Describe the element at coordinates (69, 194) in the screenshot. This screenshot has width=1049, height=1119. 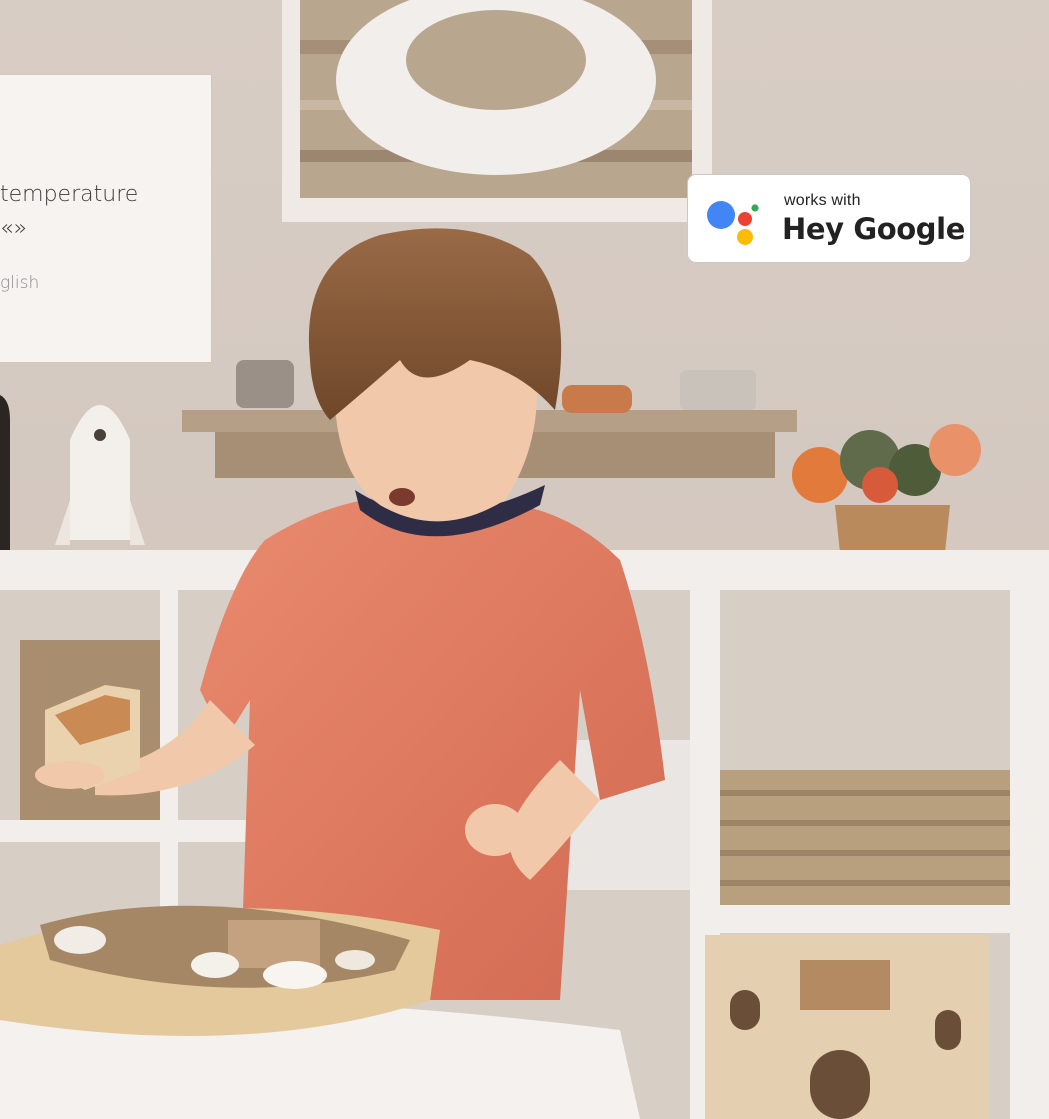
I see `command-text-line1: temperature` at that location.